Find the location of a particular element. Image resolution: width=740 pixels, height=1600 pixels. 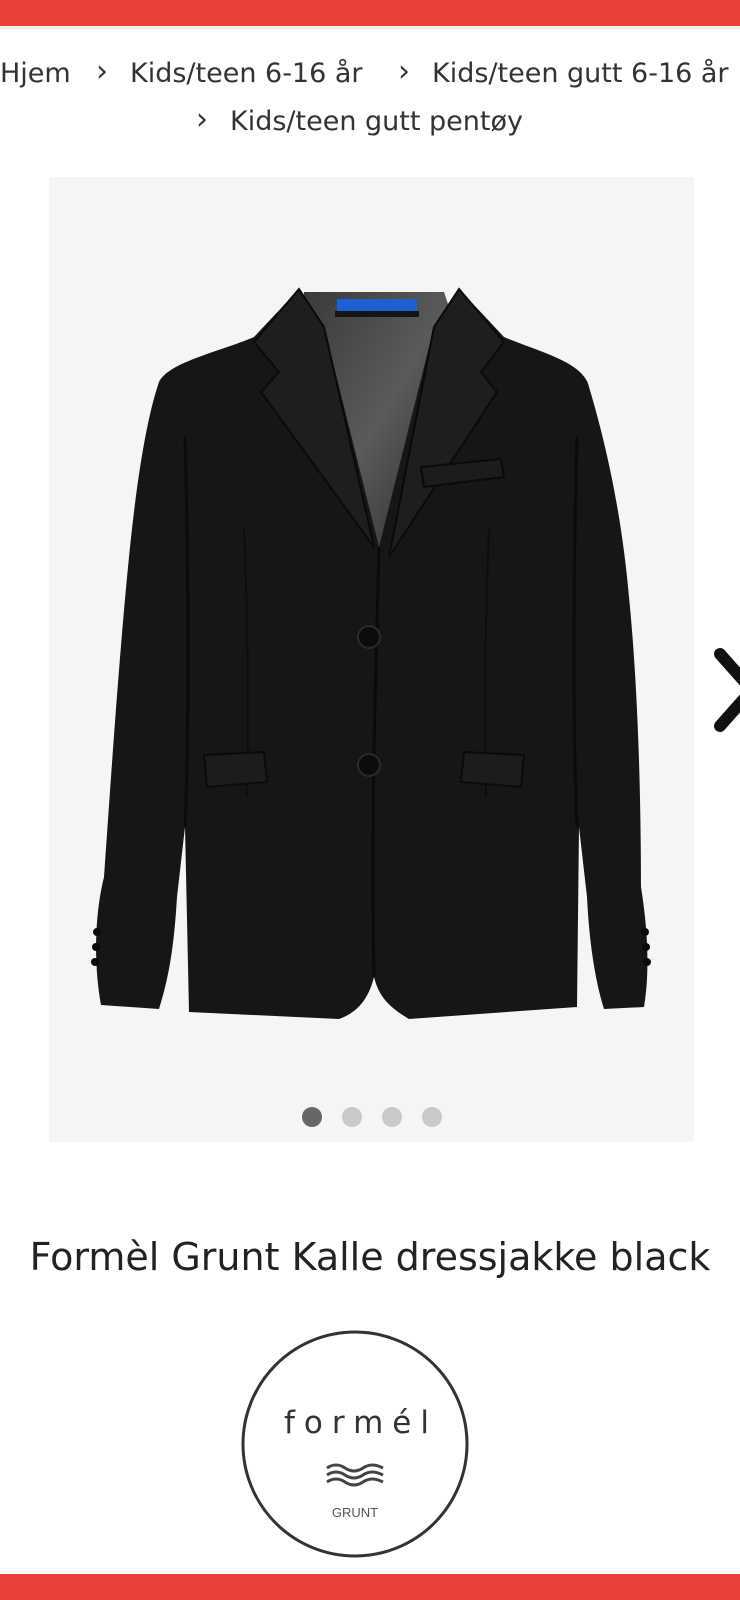

top-accent-bar is located at coordinates (370, 13).